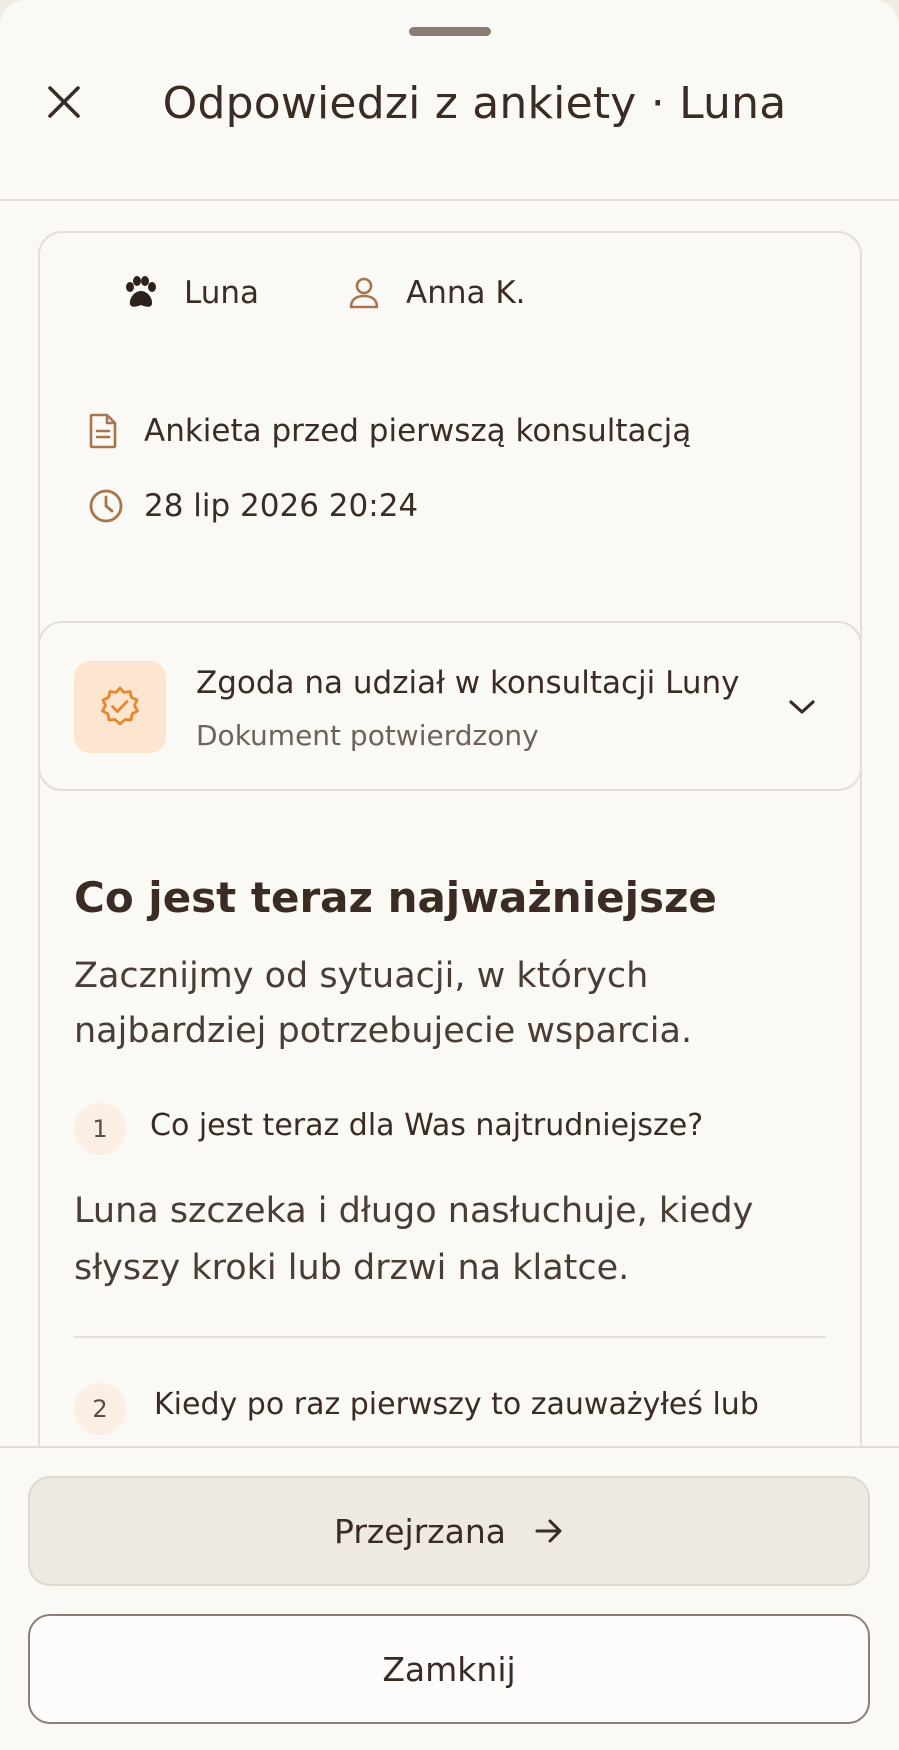  I want to click on consent-status: Dokument potwierdzony, so click(367, 735).